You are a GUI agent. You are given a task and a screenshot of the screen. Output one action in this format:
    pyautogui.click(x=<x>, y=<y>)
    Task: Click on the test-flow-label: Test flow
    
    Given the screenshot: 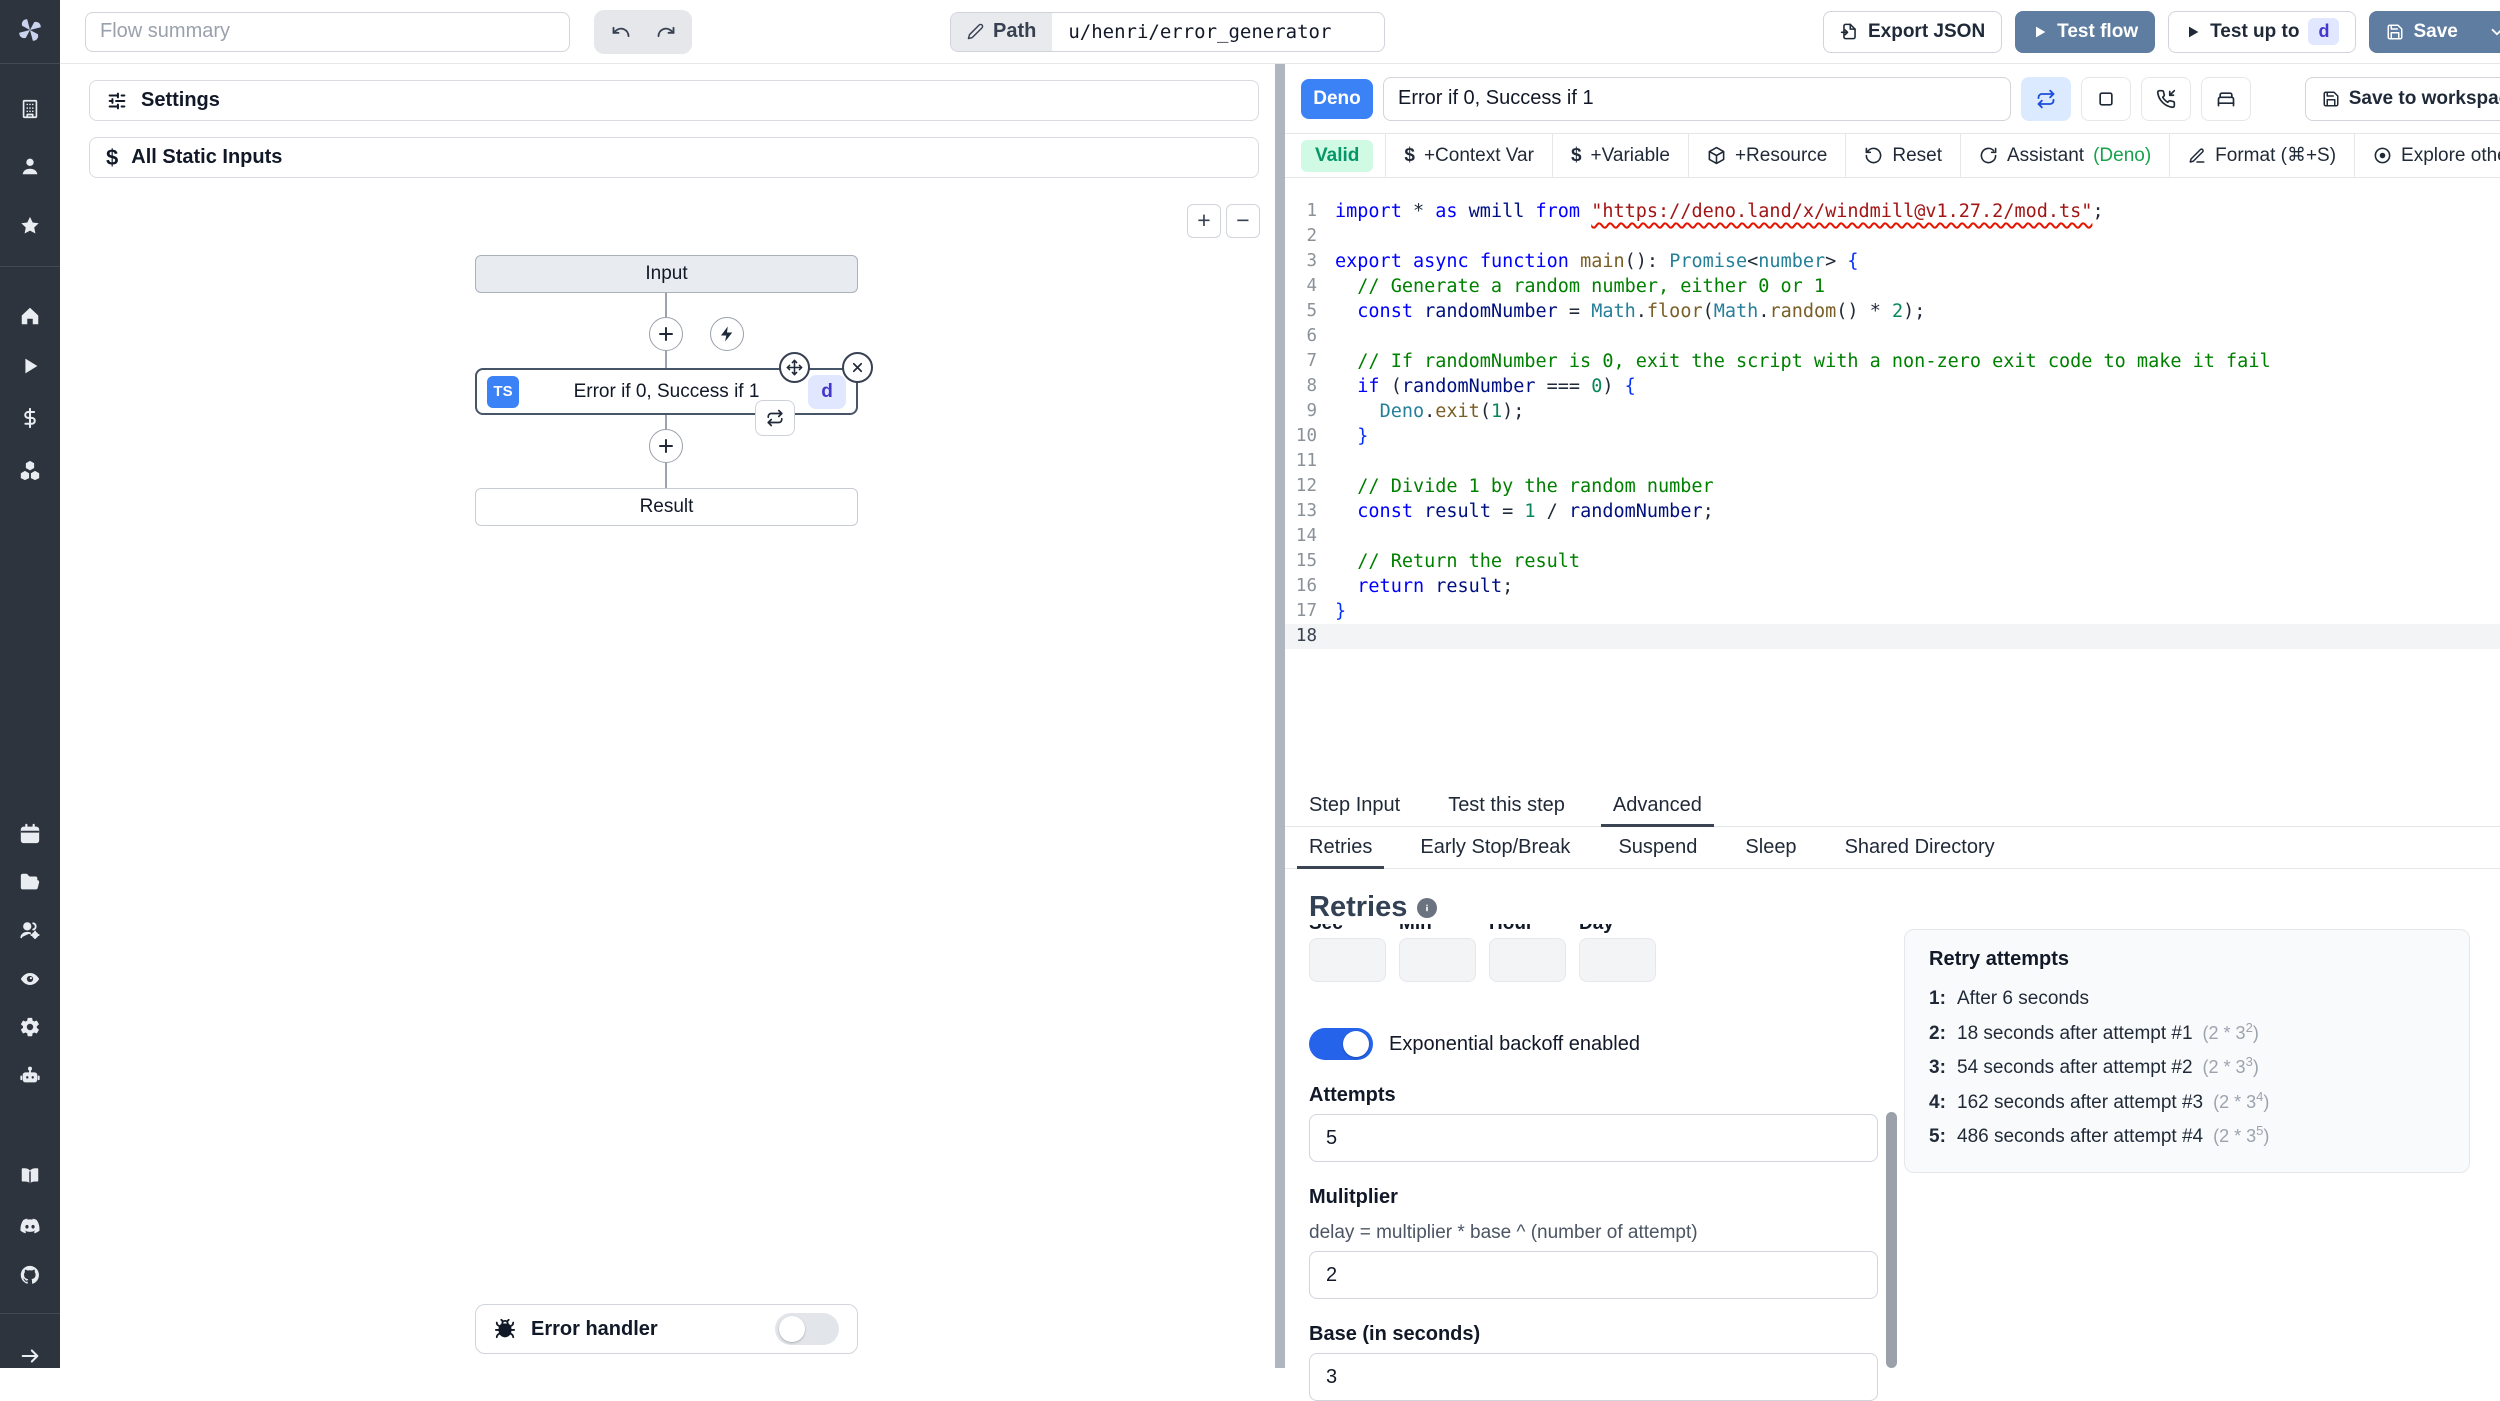 What is the action you would take?
    pyautogui.click(x=2098, y=31)
    